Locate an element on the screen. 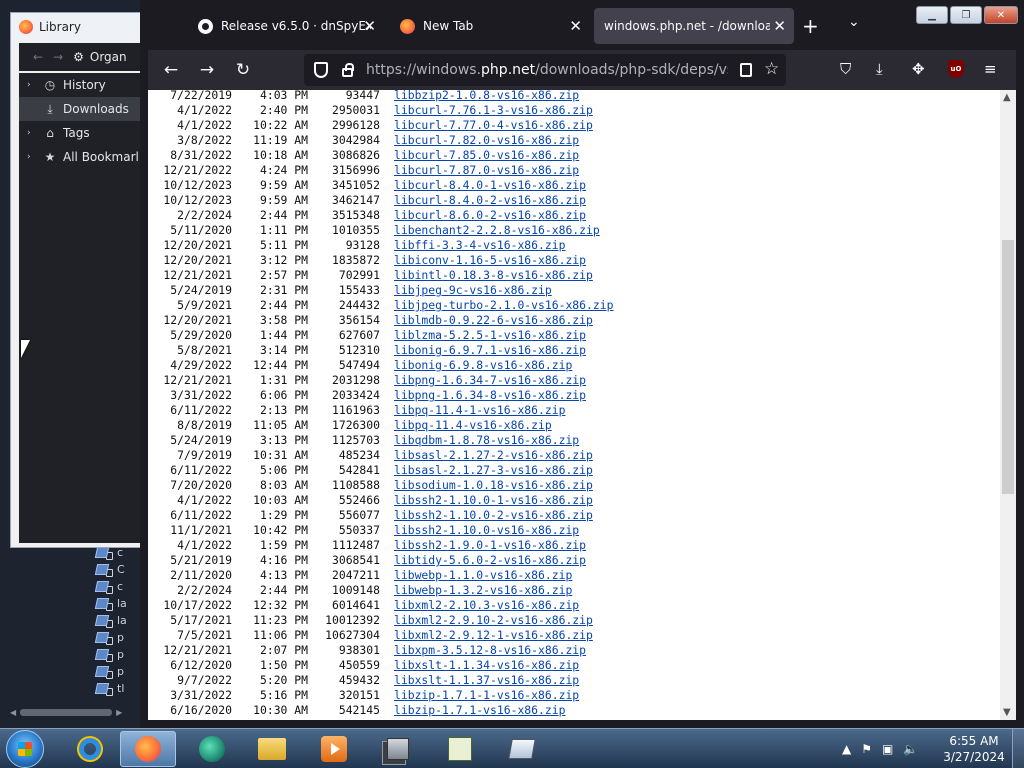 This screenshot has height=768, width=1024. file-link: libwebp-1.3.2-vs16-x86.zip is located at coordinates (483, 590).